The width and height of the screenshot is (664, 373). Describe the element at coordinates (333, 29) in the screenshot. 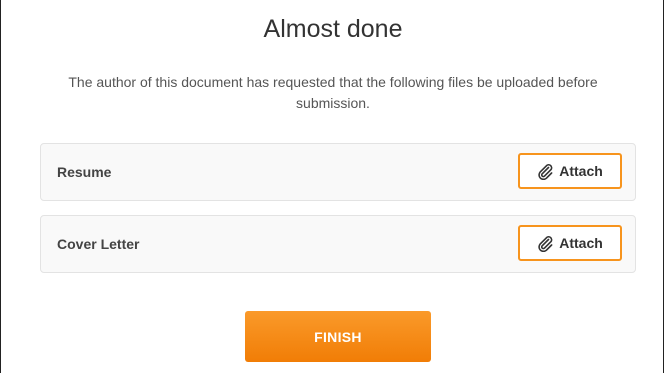

I see `dialog-title: Almost done` at that location.